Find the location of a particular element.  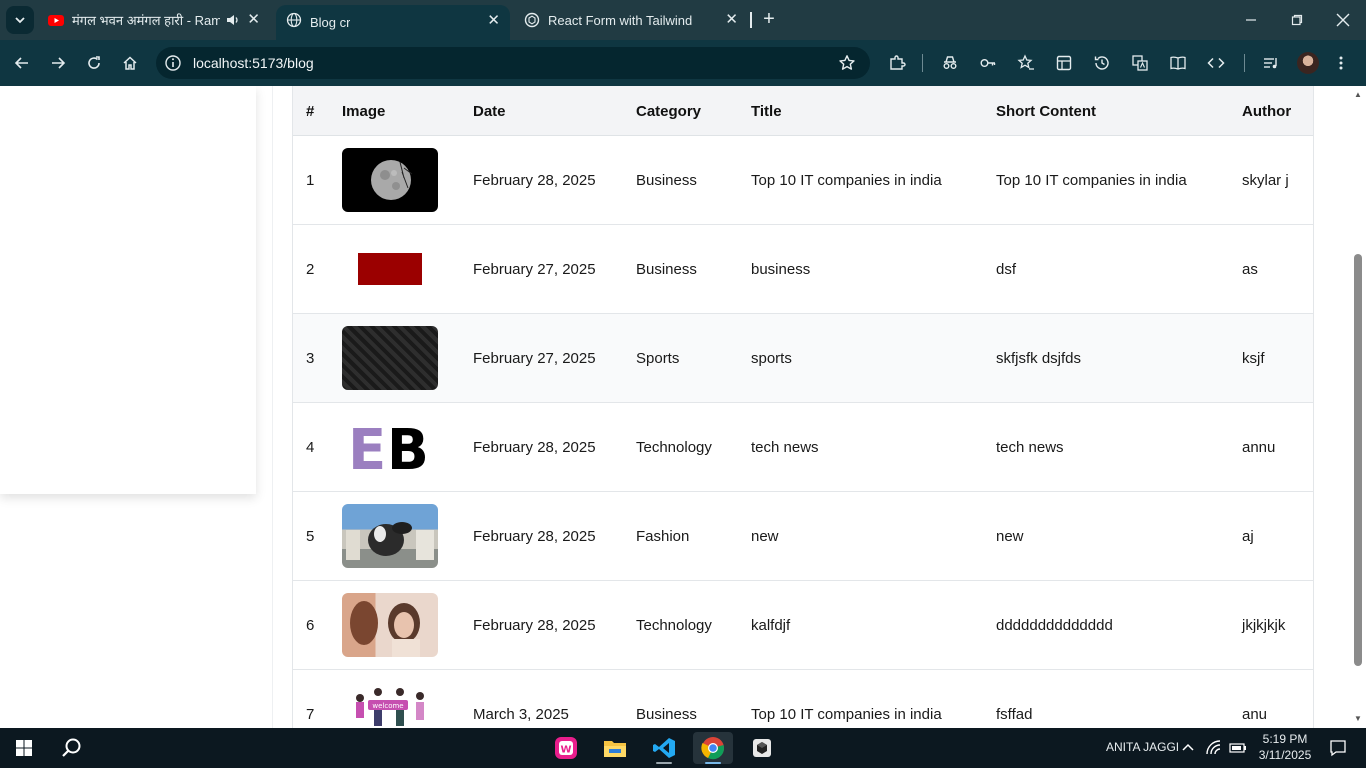

tray-battery is located at coordinates (1238, 748).